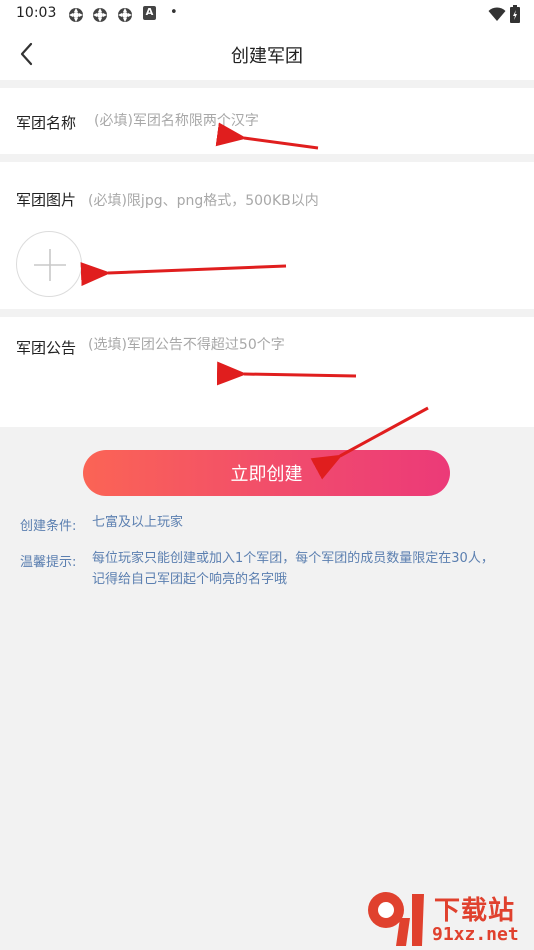 The width and height of the screenshot is (534, 950). I want to click on status-bar: 10:03 A •, so click(267, 14).